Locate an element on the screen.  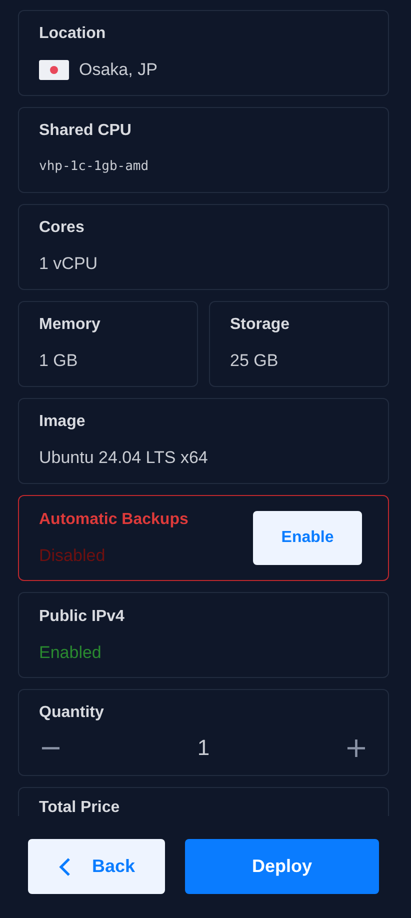
card-value: 1 GB is located at coordinates (59, 361).